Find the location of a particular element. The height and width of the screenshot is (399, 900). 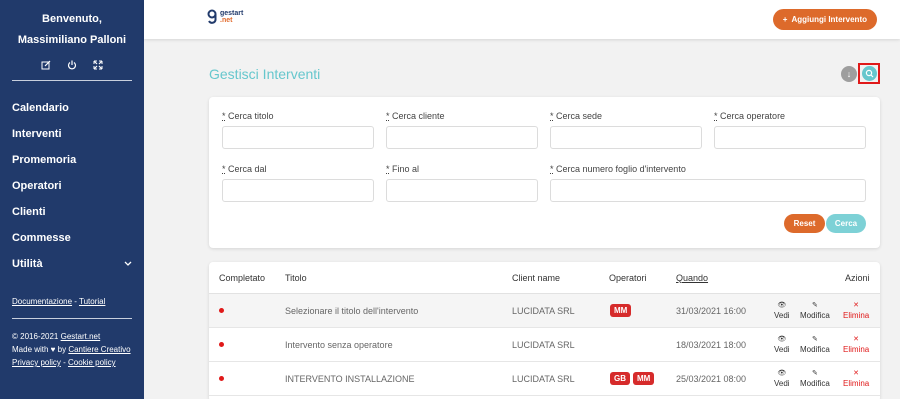

user-name: Massimiliano Palloni is located at coordinates (72, 40).